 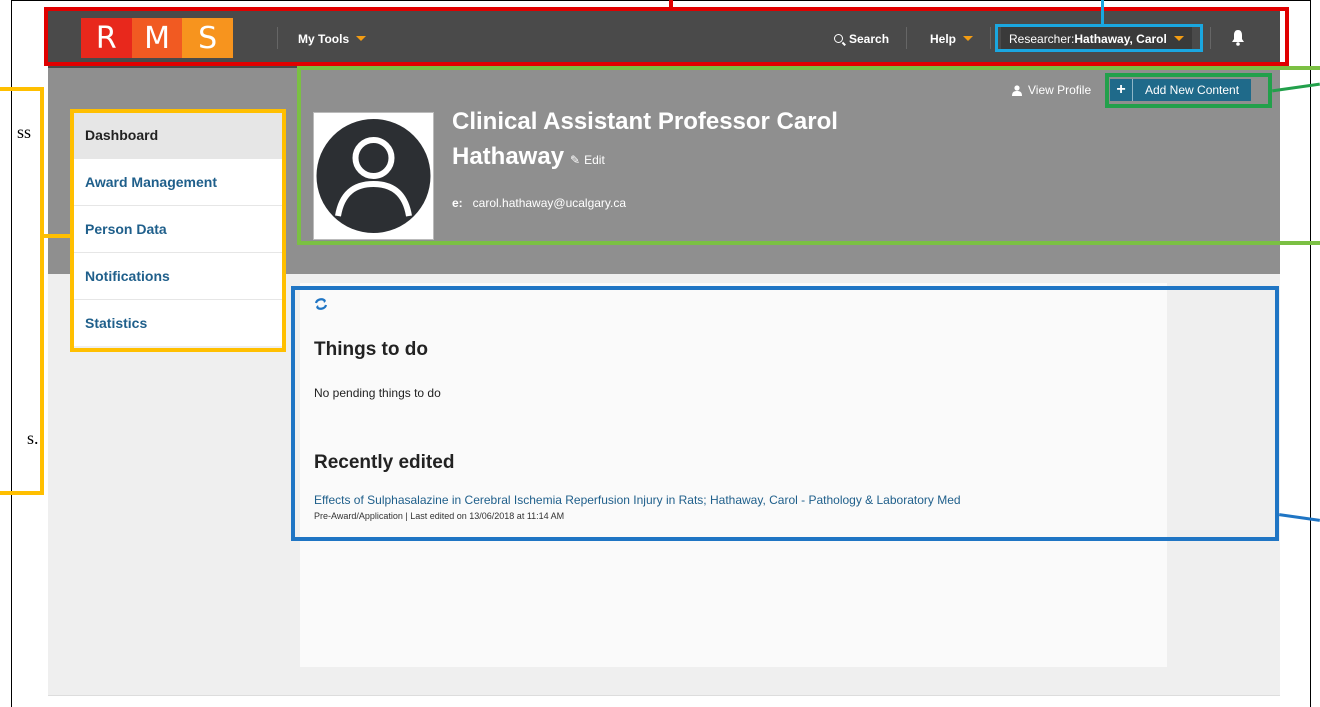 I want to click on annotation-box-add-content, so click(x=1188, y=90).